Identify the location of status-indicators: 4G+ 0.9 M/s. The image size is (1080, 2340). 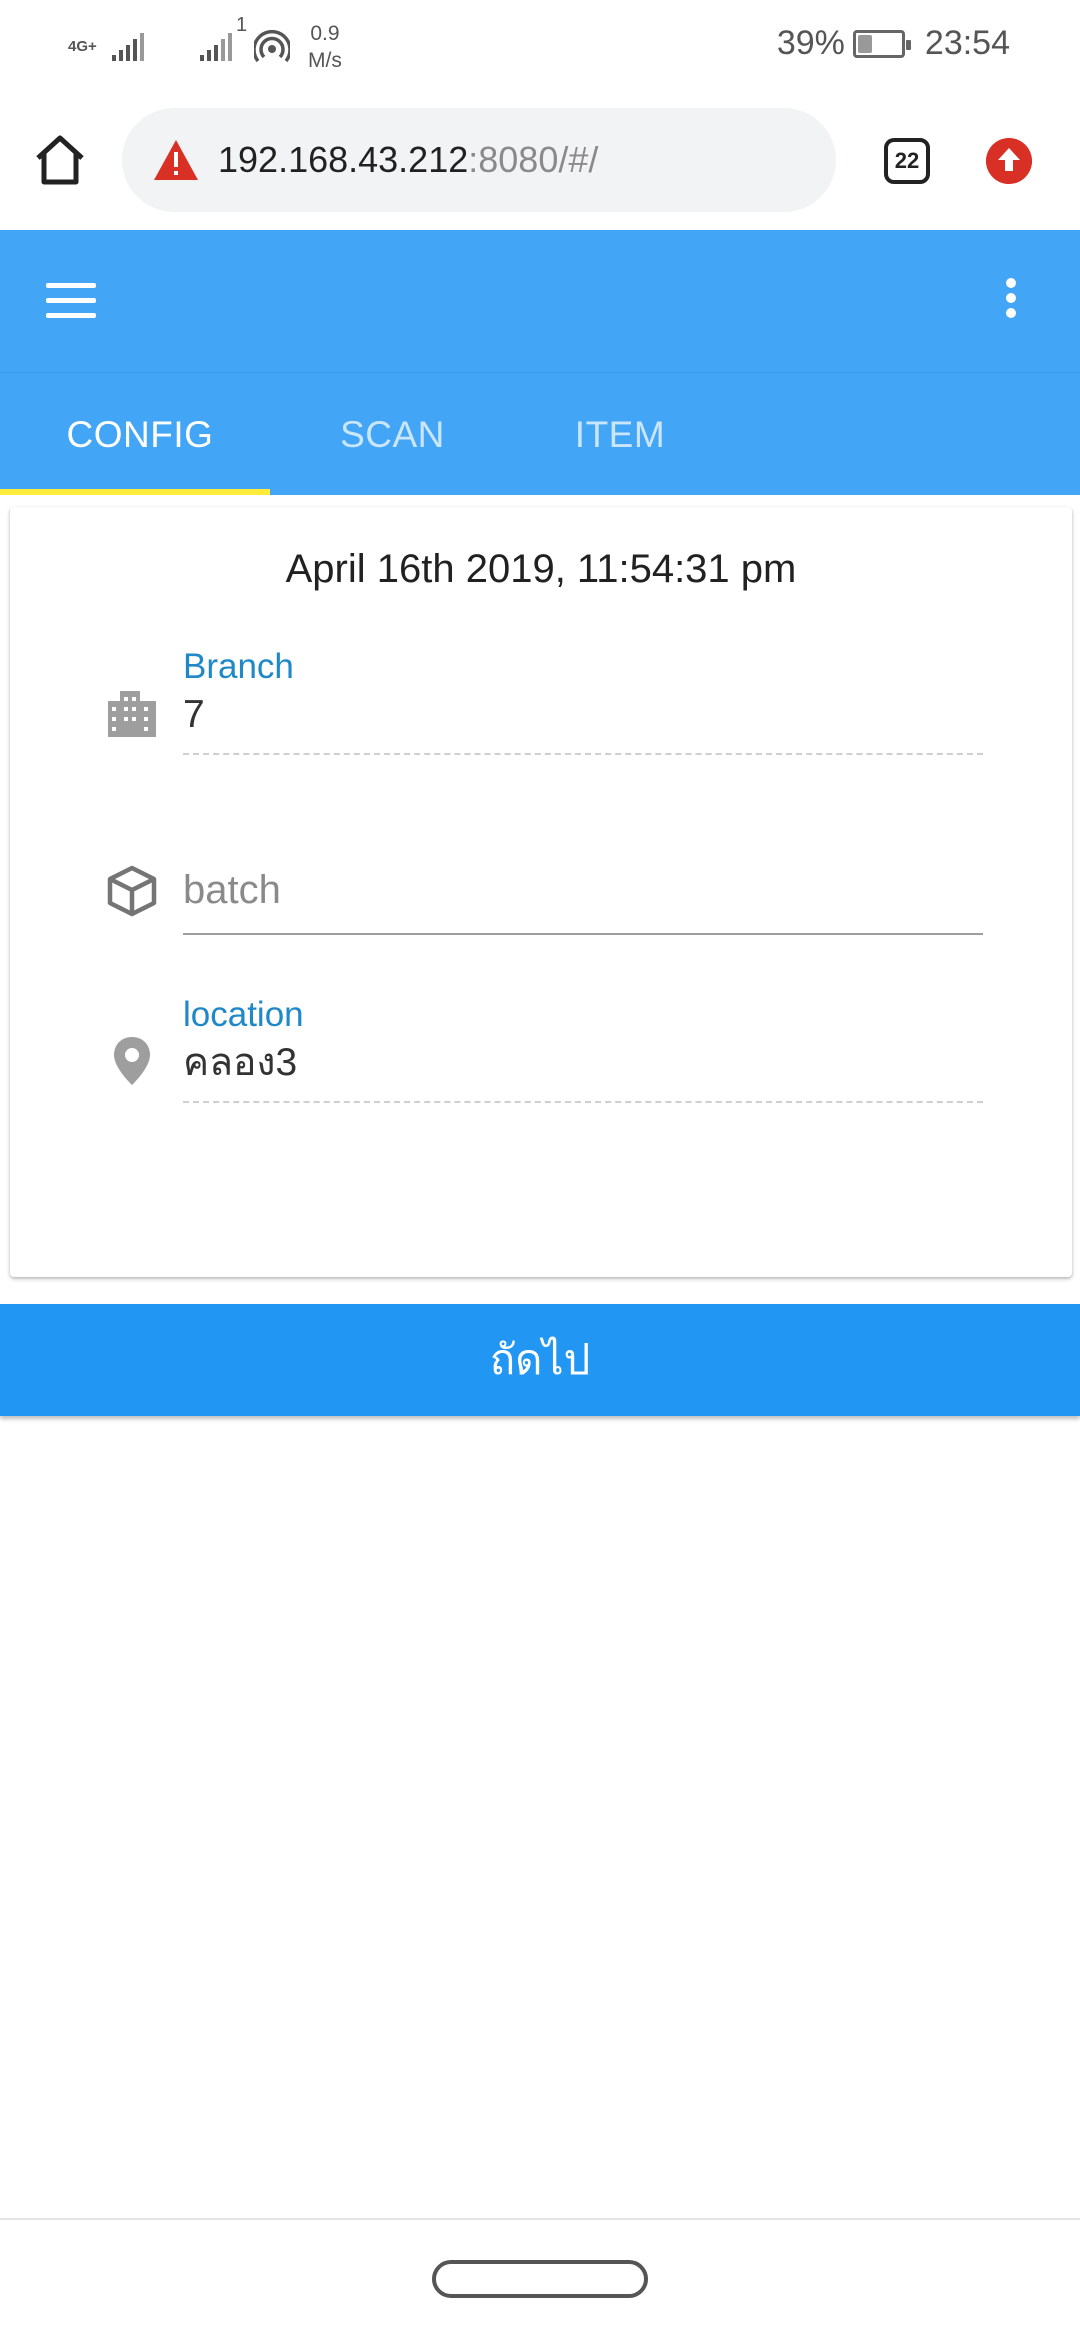
(205, 47).